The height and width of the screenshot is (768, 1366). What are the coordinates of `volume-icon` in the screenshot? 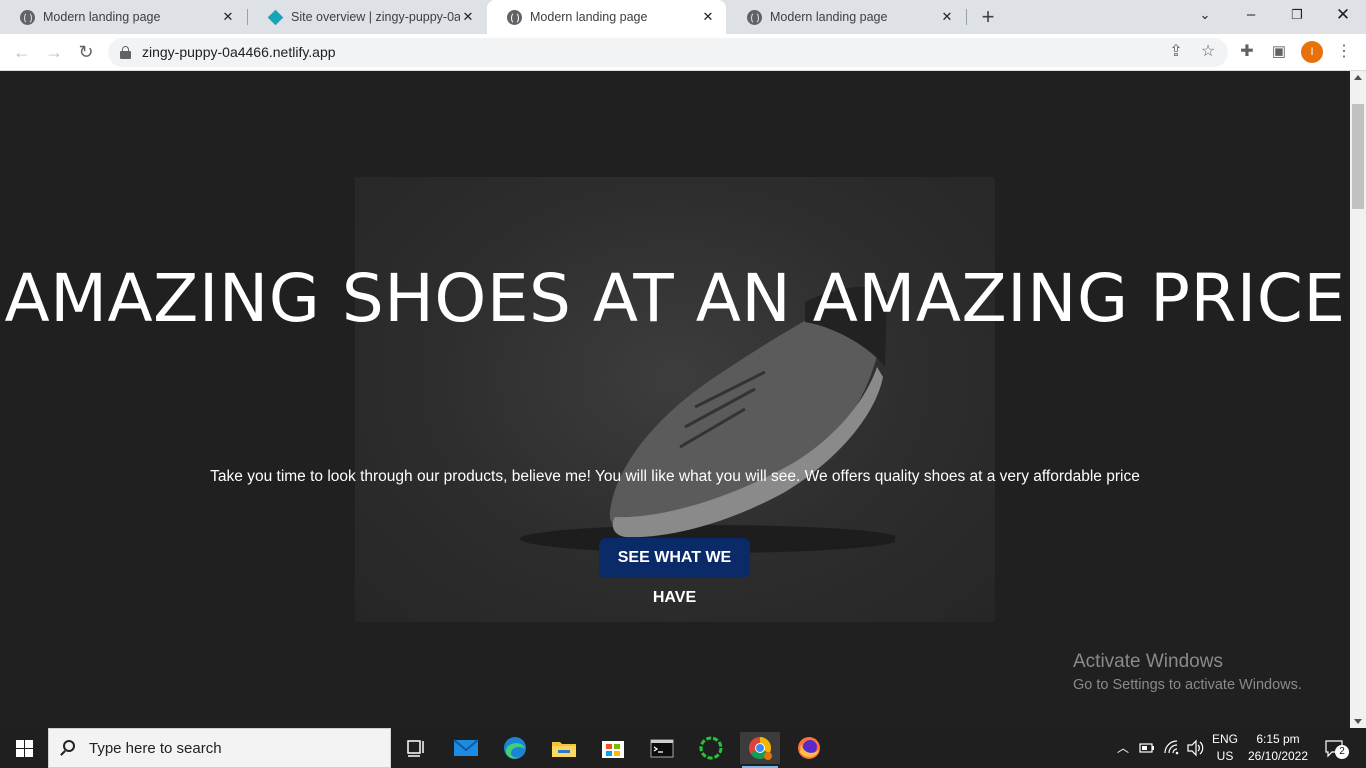 It's located at (1195, 748).